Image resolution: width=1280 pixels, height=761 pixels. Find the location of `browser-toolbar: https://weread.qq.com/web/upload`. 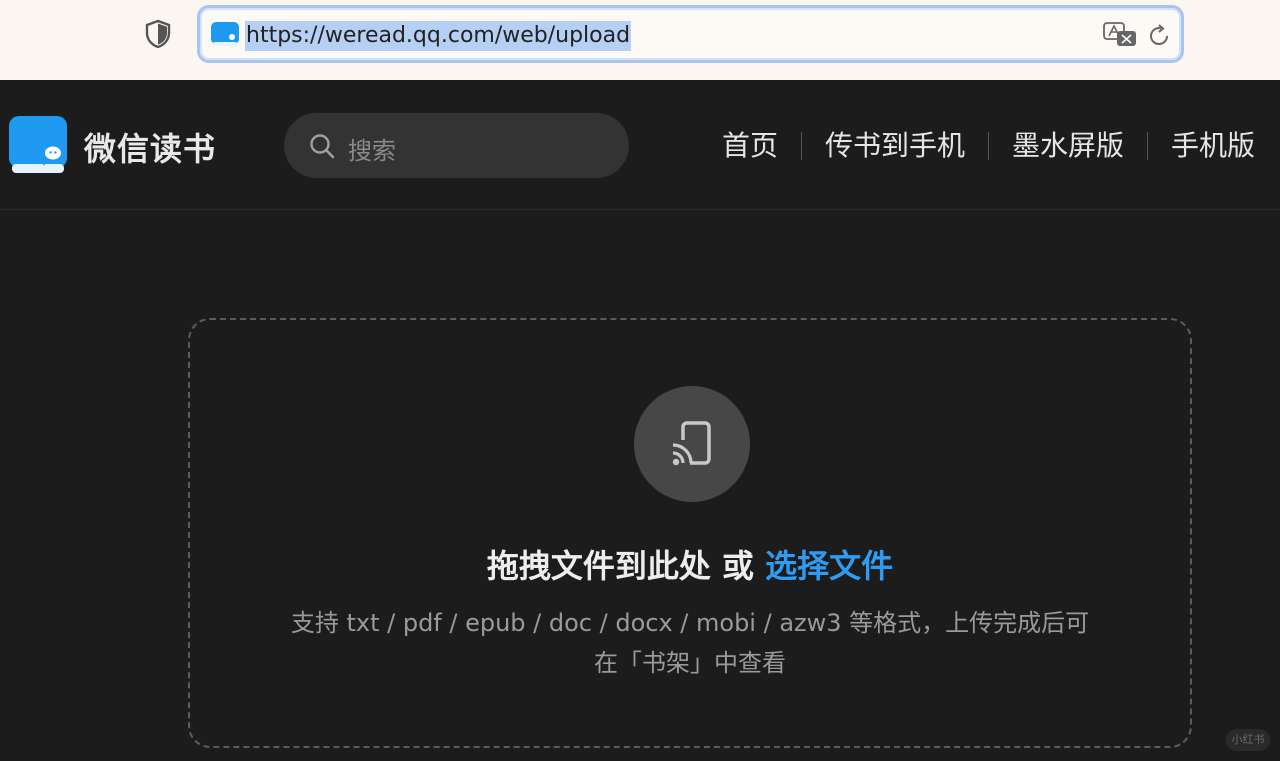

browser-toolbar: https://weread.qq.com/web/upload is located at coordinates (640, 40).